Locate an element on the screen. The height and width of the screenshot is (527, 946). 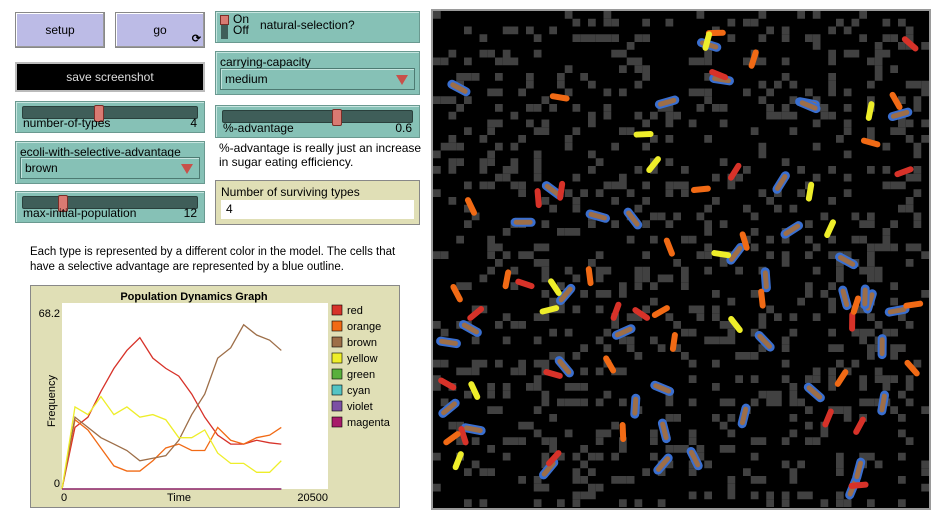
carrying-capacity-chooser: carrying-capacity medium is located at coordinates (317, 73).